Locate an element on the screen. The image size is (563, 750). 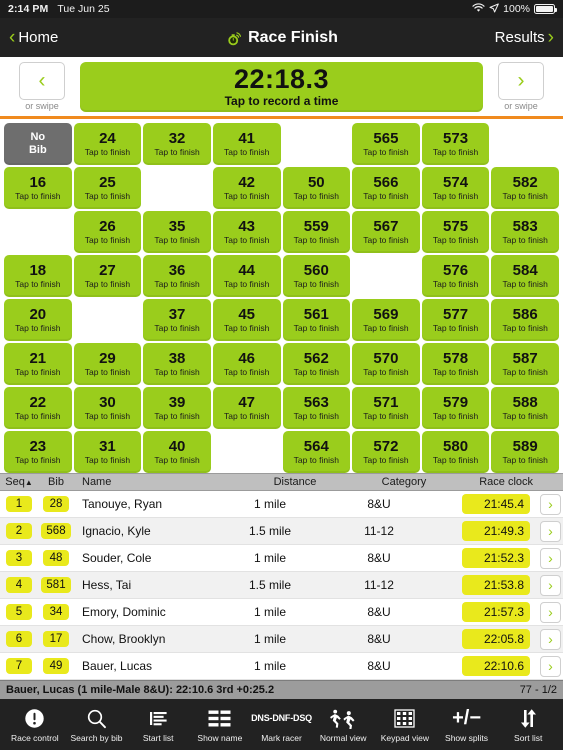
bib-tile: 22 Tap to finish is located at coordinates (38, 408).